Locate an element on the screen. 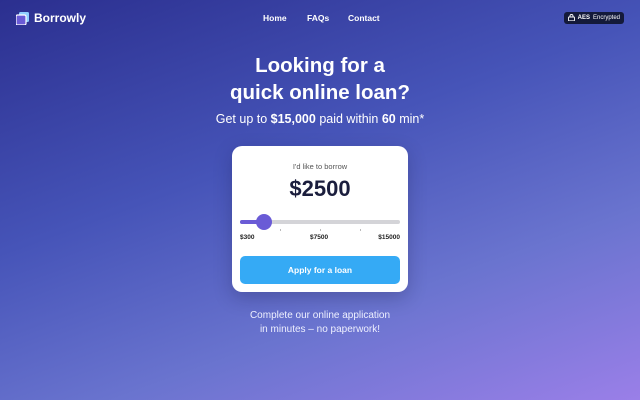  top-nav: Borrowly Home FAQs Contact AES Encrypted is located at coordinates (320, 18).